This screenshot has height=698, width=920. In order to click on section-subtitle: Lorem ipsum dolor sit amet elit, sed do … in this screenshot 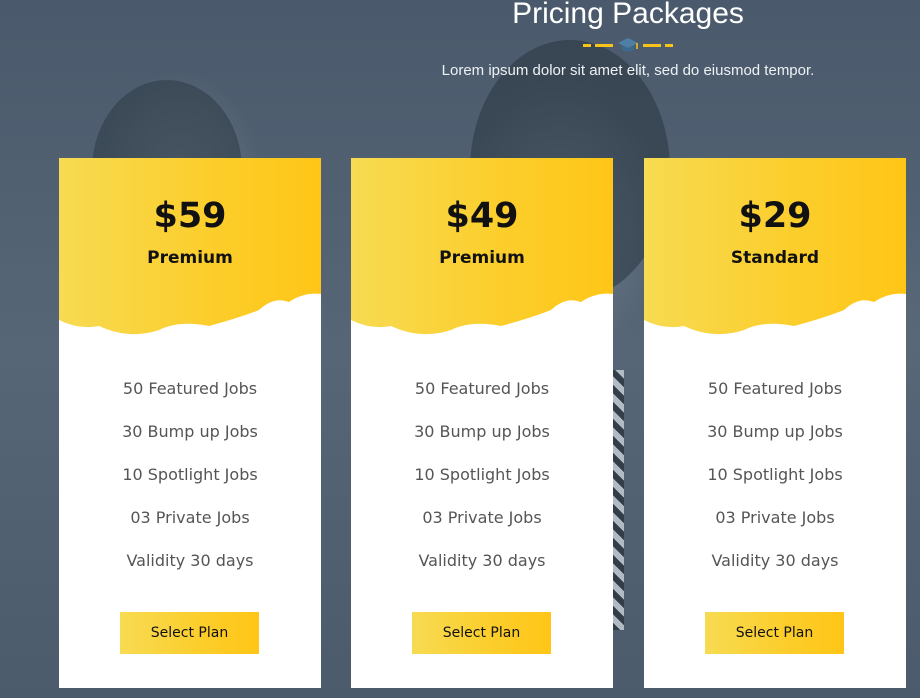, I will do `click(628, 70)`.